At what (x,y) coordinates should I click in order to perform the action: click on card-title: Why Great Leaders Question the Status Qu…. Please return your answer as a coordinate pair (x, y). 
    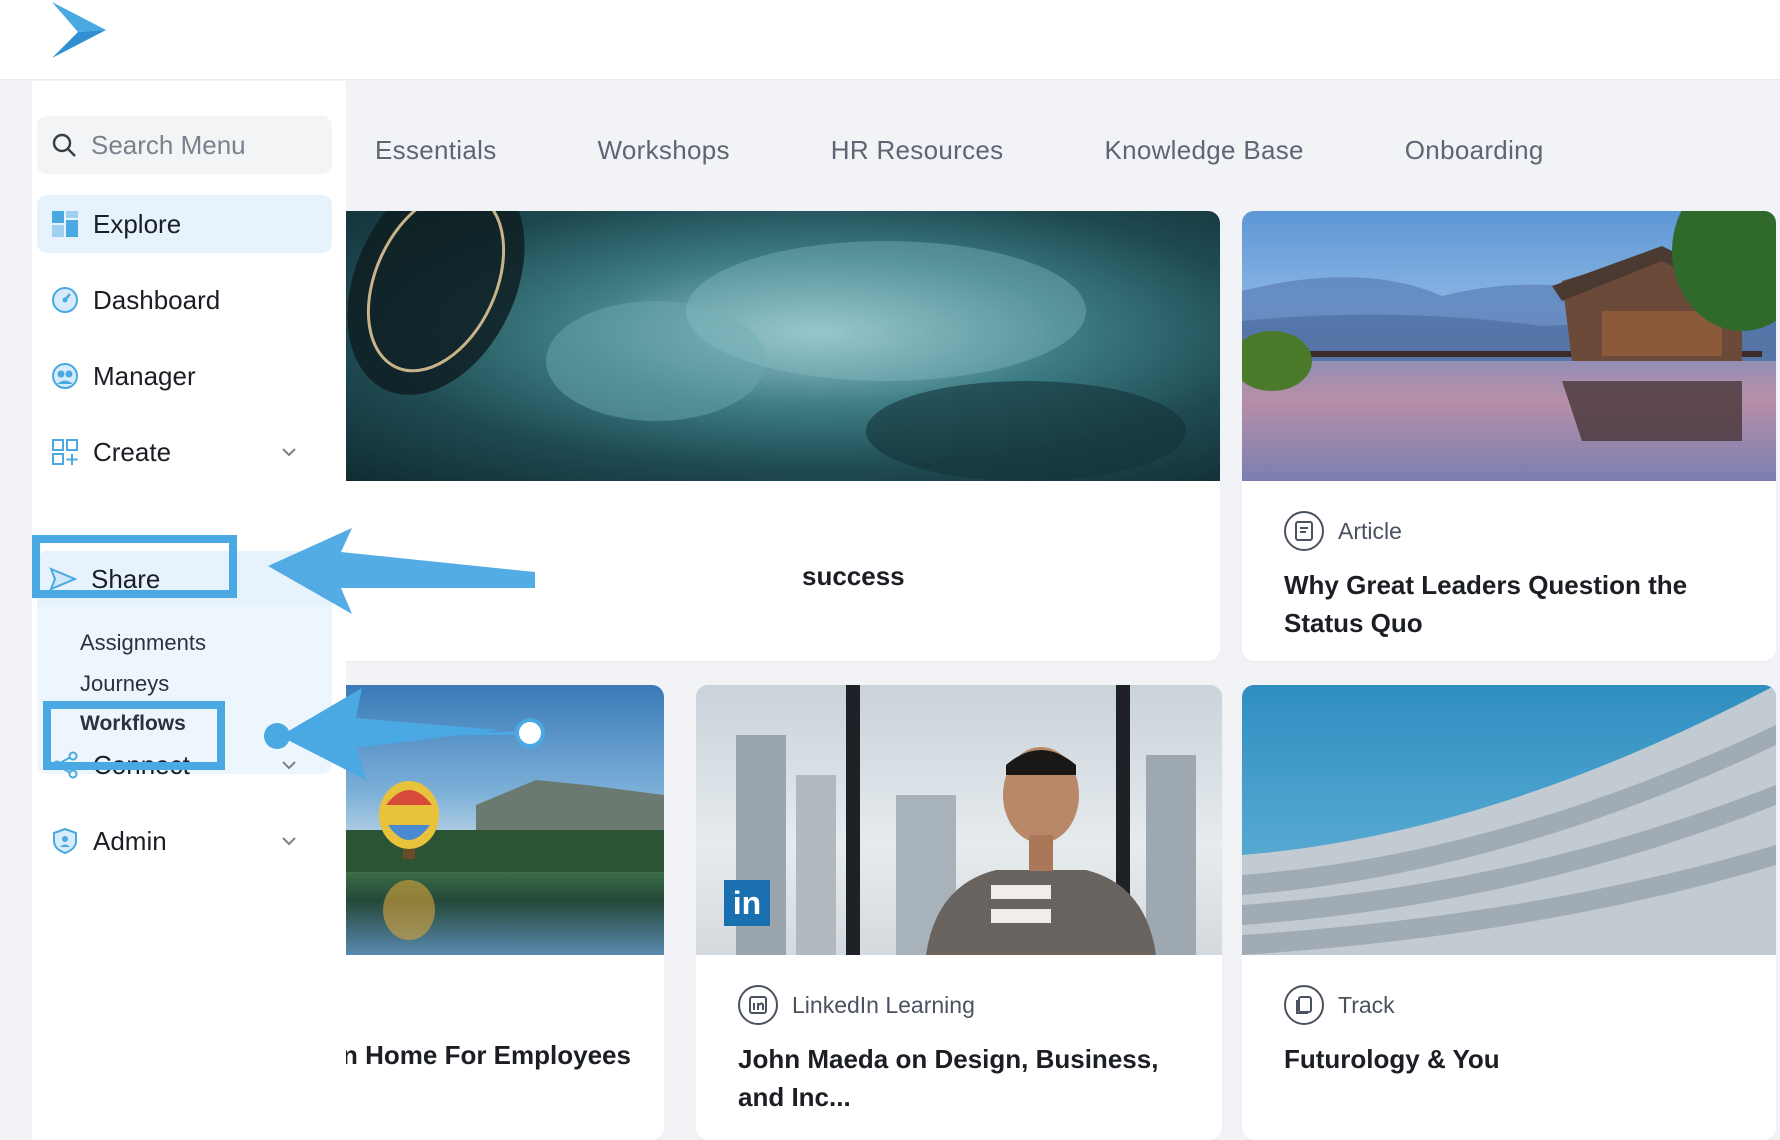
    Looking at the image, I should click on (1486, 604).